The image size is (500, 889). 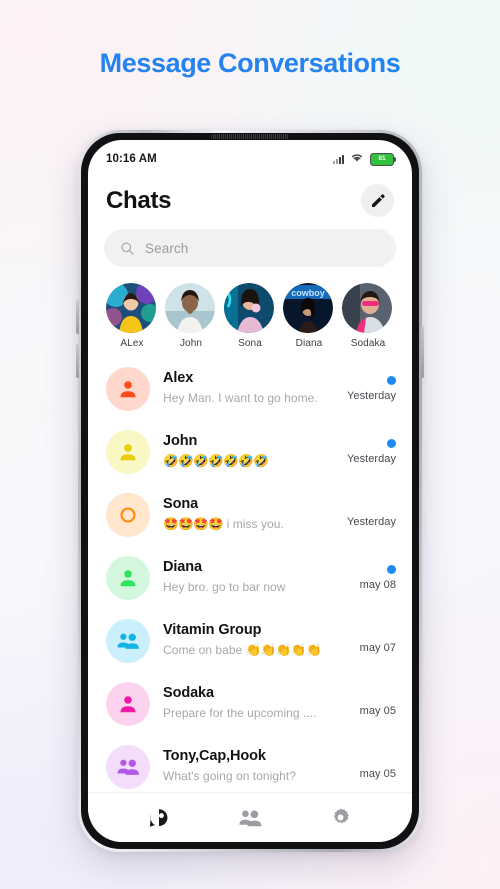 I want to click on chat-preview-emoji: 🤩🤩🤩🤩, so click(x=193, y=523).